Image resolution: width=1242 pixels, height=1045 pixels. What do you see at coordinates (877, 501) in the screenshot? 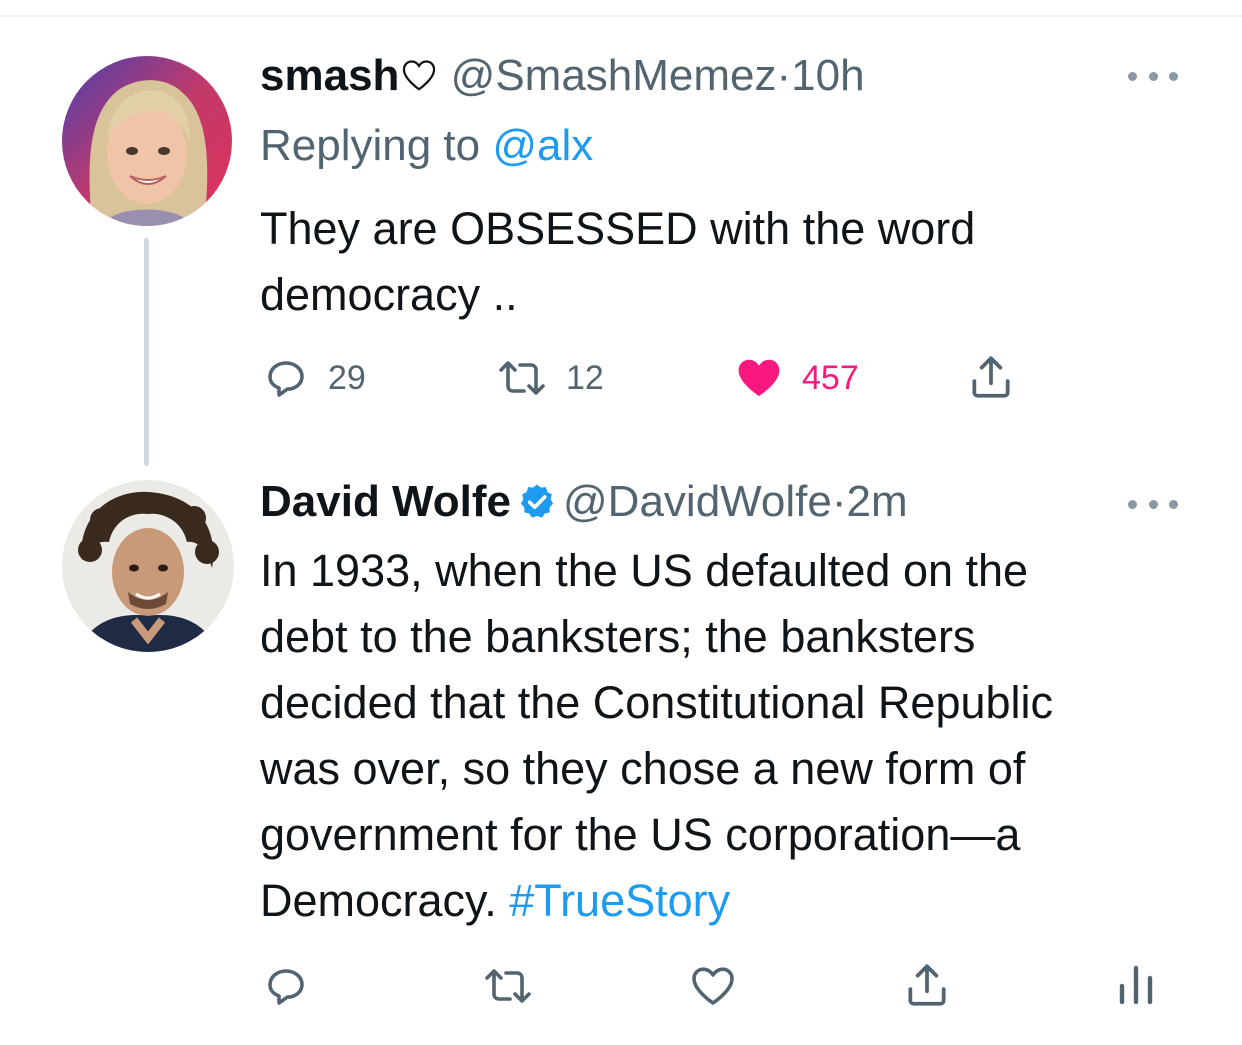
I see `timestamp: 2m` at bounding box center [877, 501].